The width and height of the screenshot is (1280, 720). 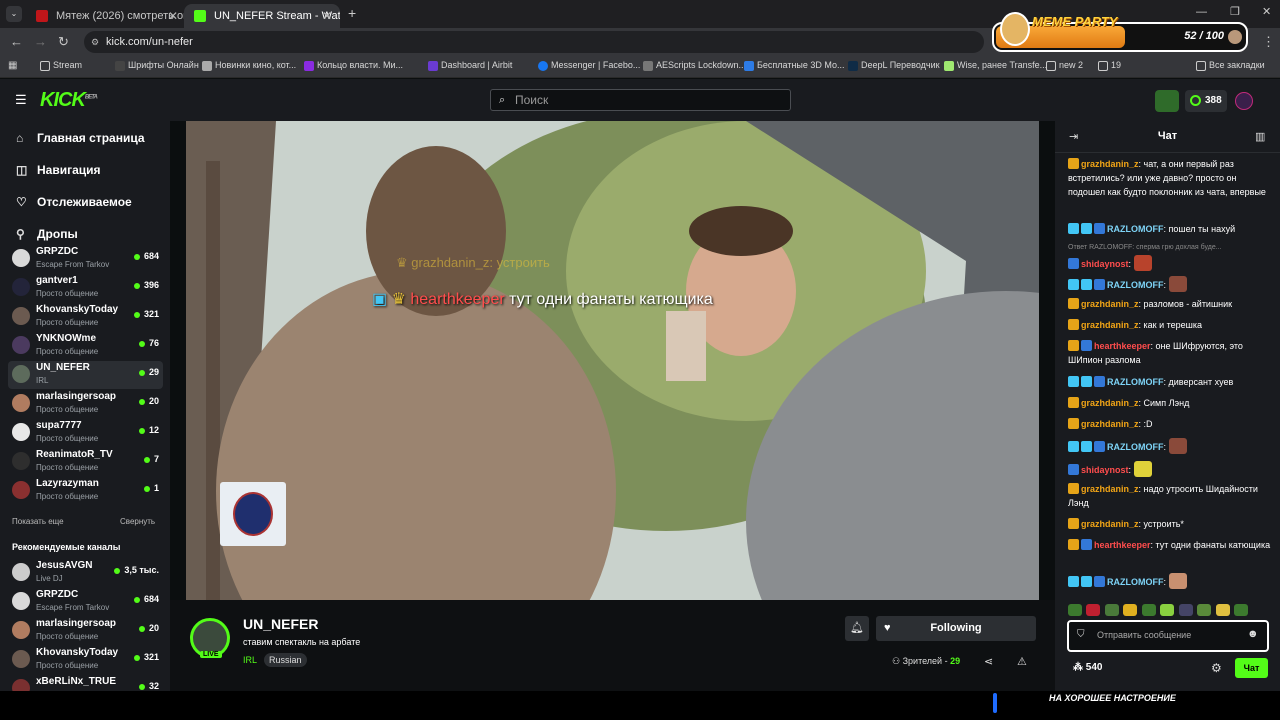 What do you see at coordinates (1081, 634) in the screenshot?
I see `chat-settings-toggle-icon: ⛉` at bounding box center [1081, 634].